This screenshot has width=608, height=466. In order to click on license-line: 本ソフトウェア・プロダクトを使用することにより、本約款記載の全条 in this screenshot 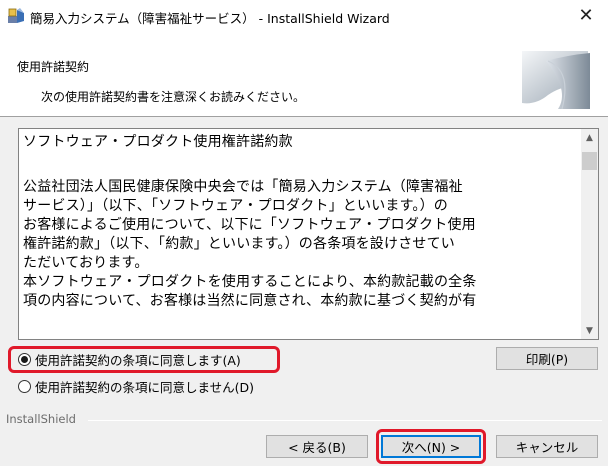, I will do `click(250, 282)`.